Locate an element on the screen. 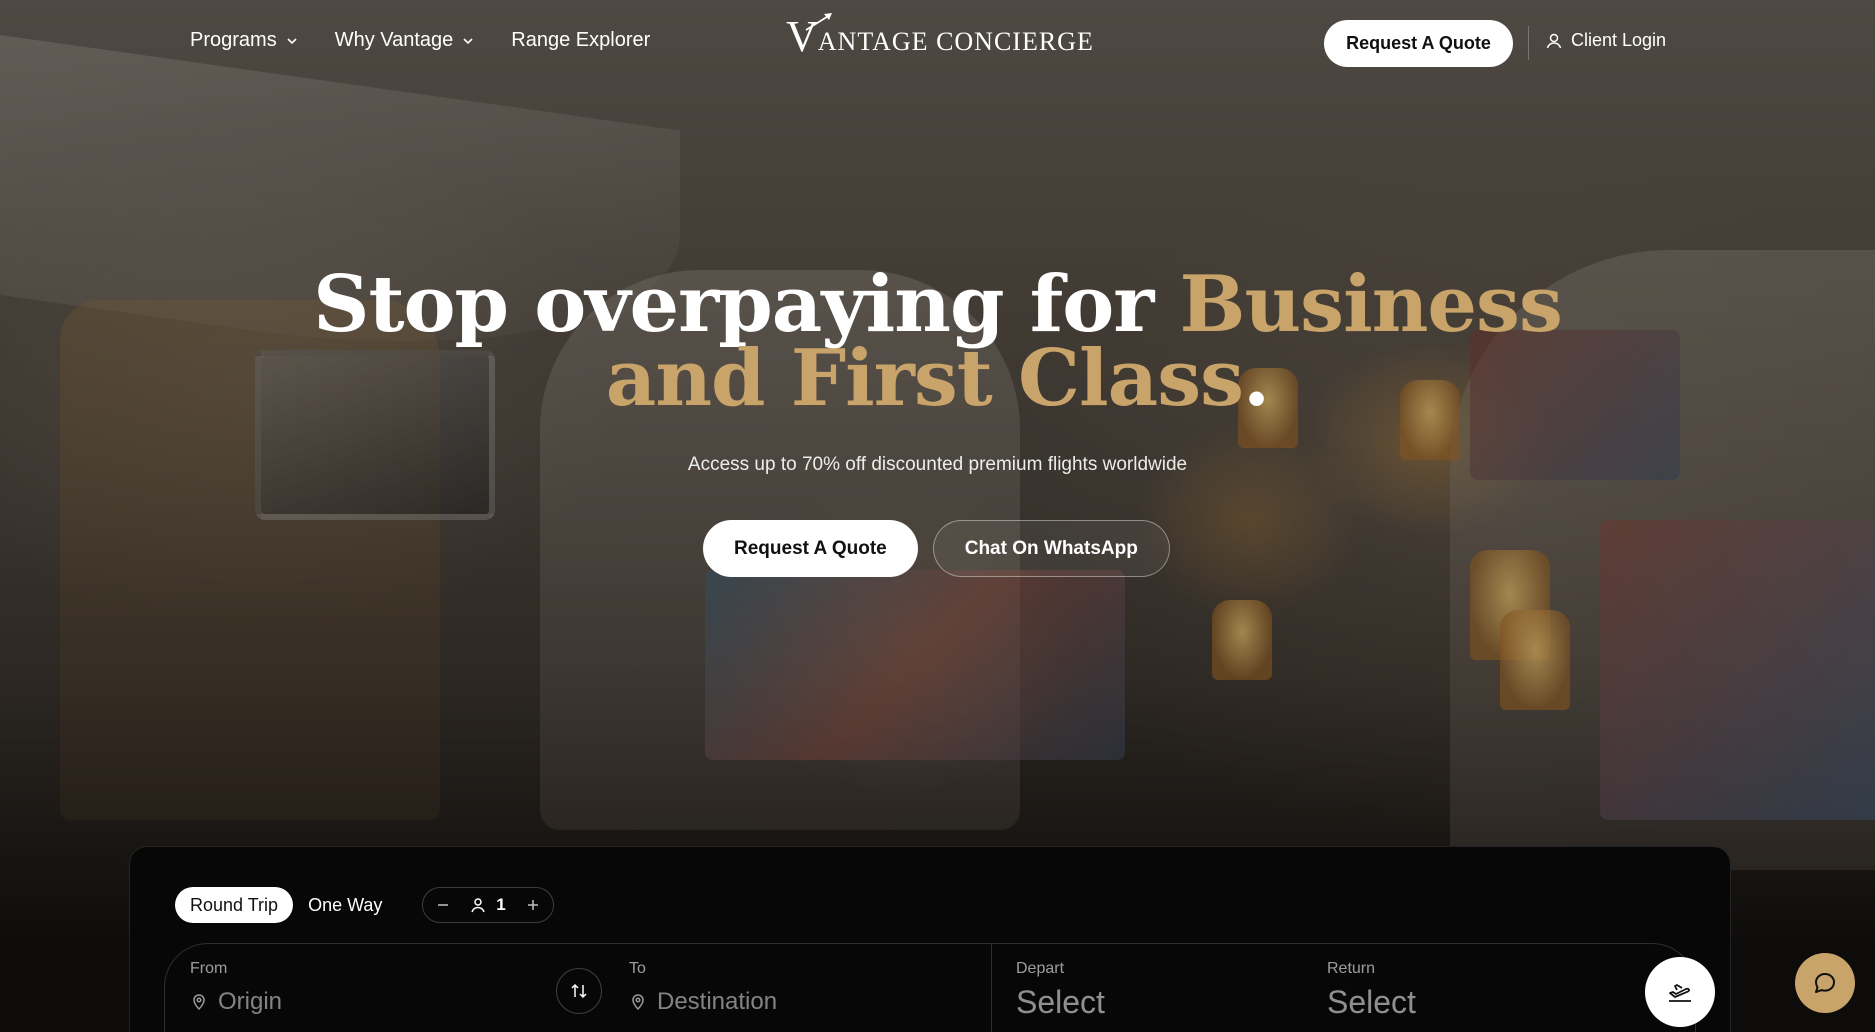  nav-item-programs: Programs is located at coordinates (244, 40).